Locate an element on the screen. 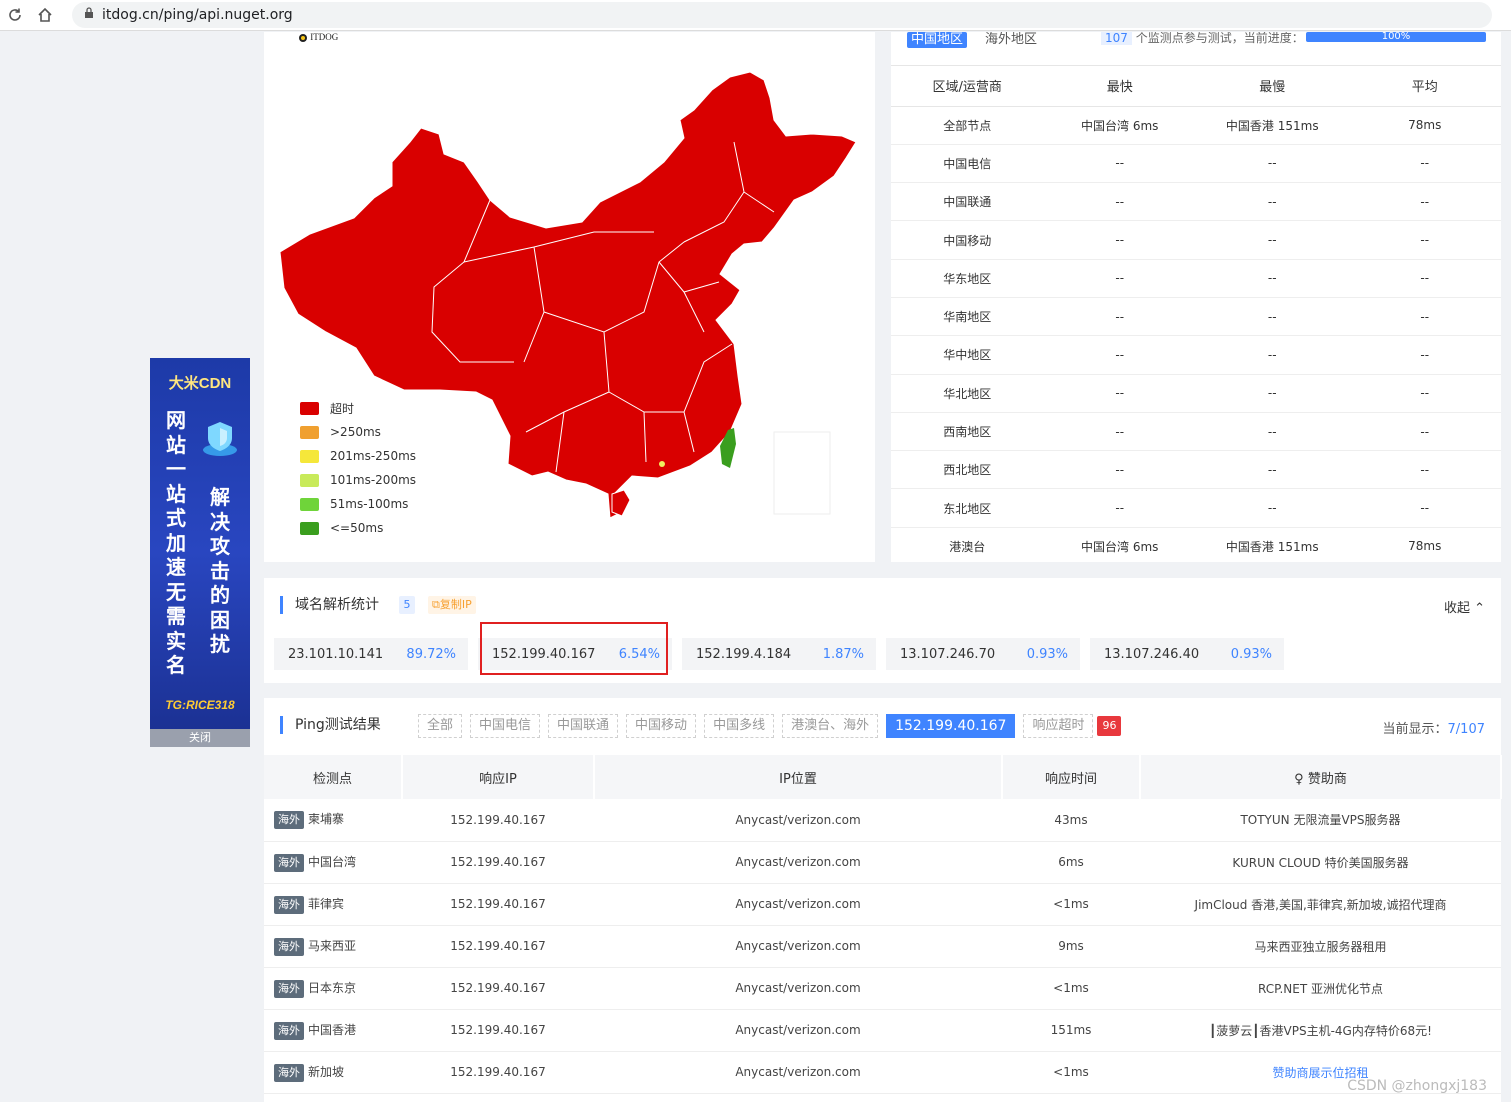 The image size is (1511, 1102). ip-address: 23.101.10.141 is located at coordinates (336, 654).